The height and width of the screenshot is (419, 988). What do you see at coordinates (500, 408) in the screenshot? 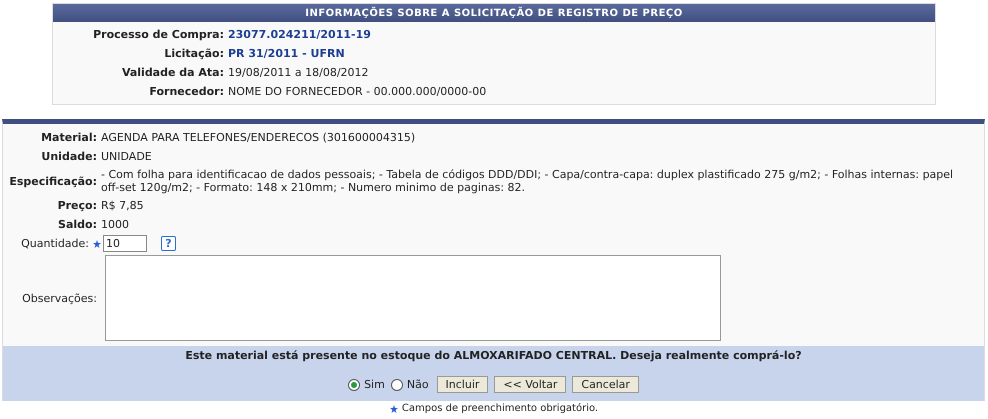
I see `required-note: Campos de preenchimento obrigatório.` at bounding box center [500, 408].